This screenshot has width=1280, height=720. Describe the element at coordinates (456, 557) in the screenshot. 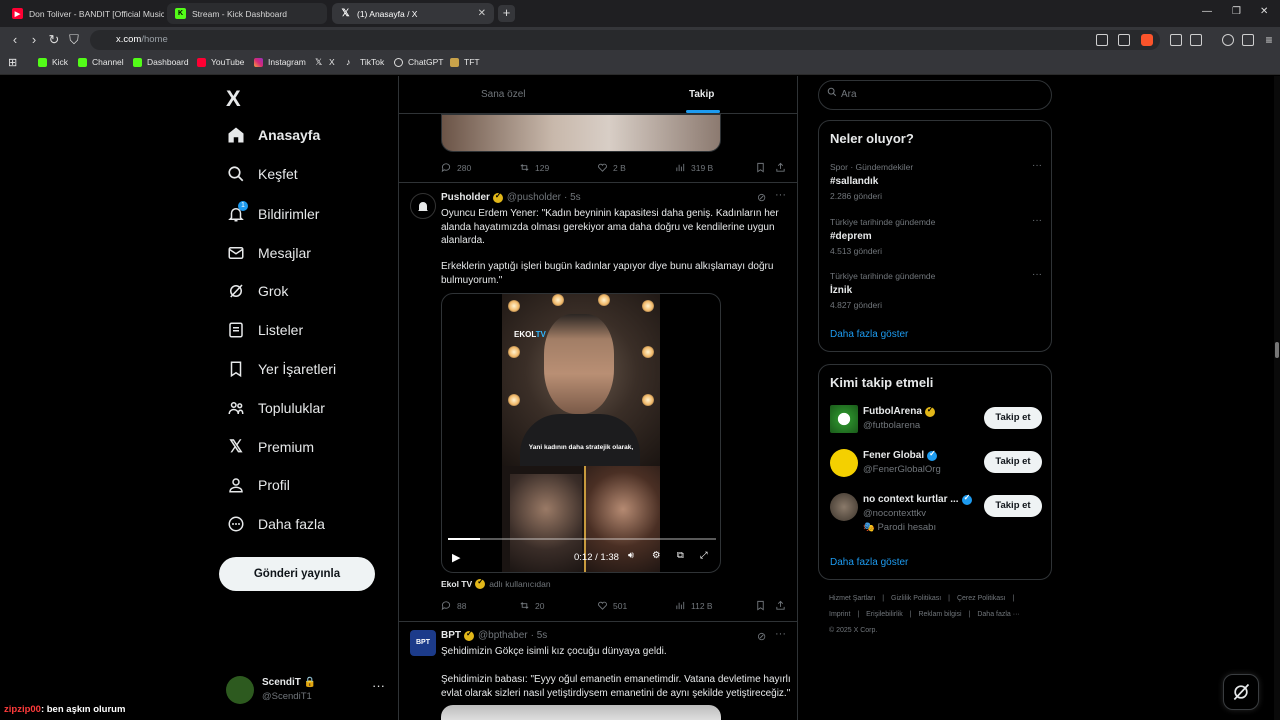

I see `play-icon: ▶` at that location.